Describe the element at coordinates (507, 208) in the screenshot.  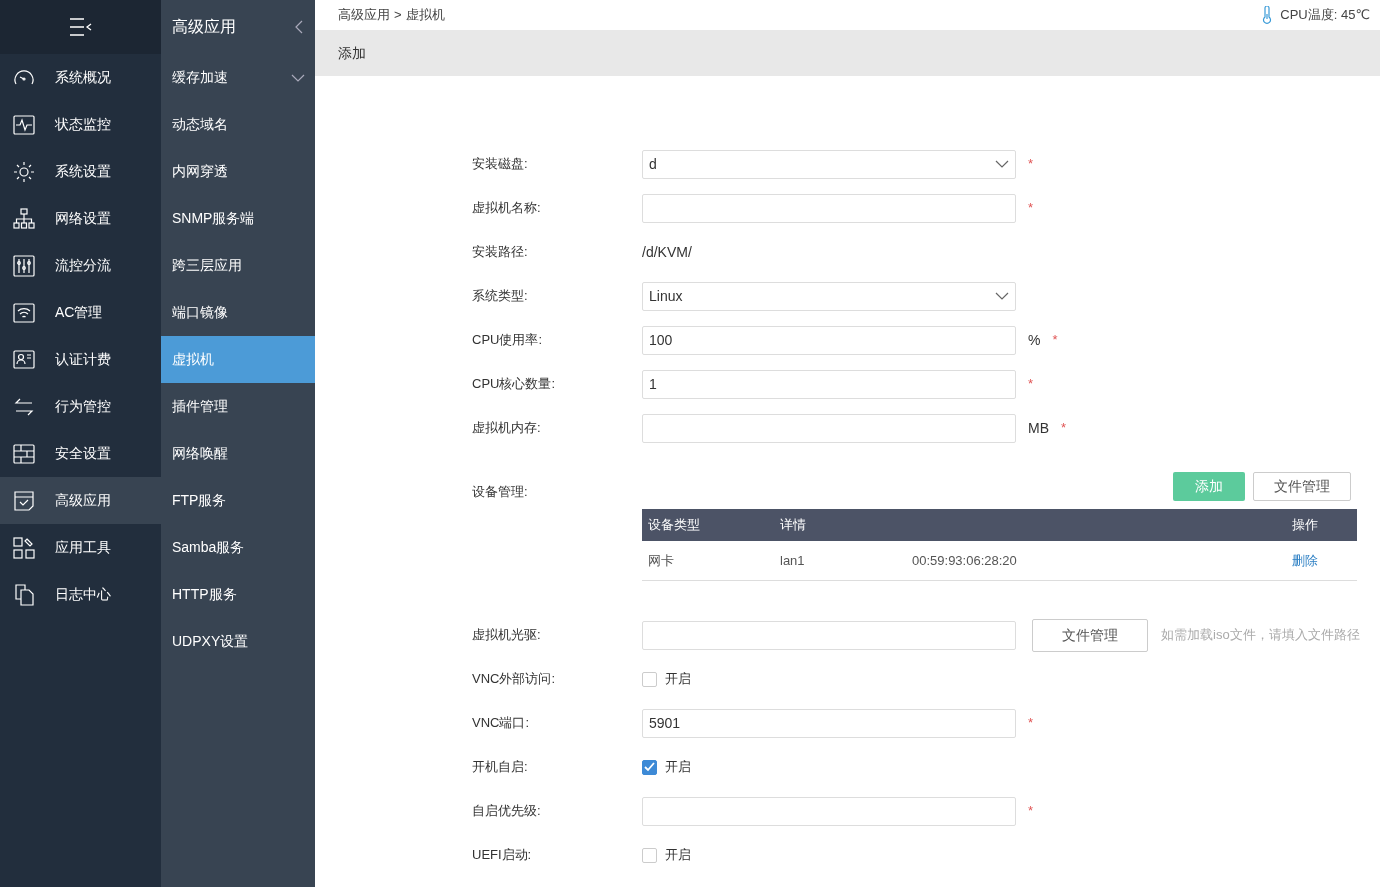
I see `field-label: 虚拟机名称:` at that location.